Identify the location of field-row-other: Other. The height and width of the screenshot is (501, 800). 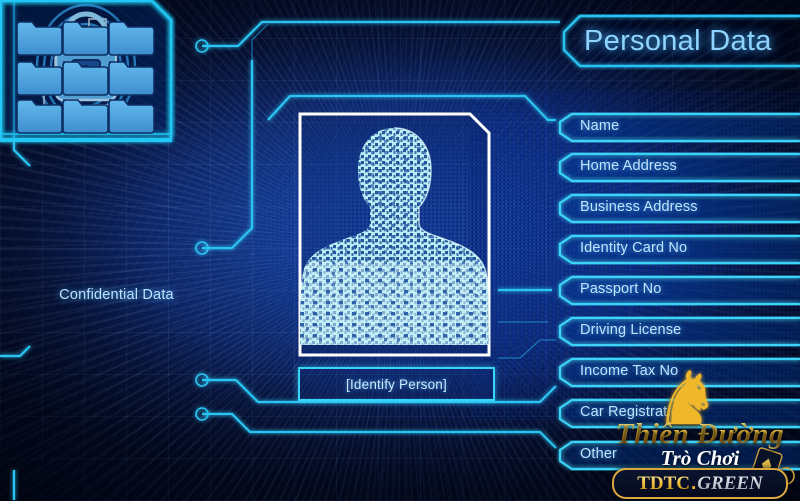
(678, 455).